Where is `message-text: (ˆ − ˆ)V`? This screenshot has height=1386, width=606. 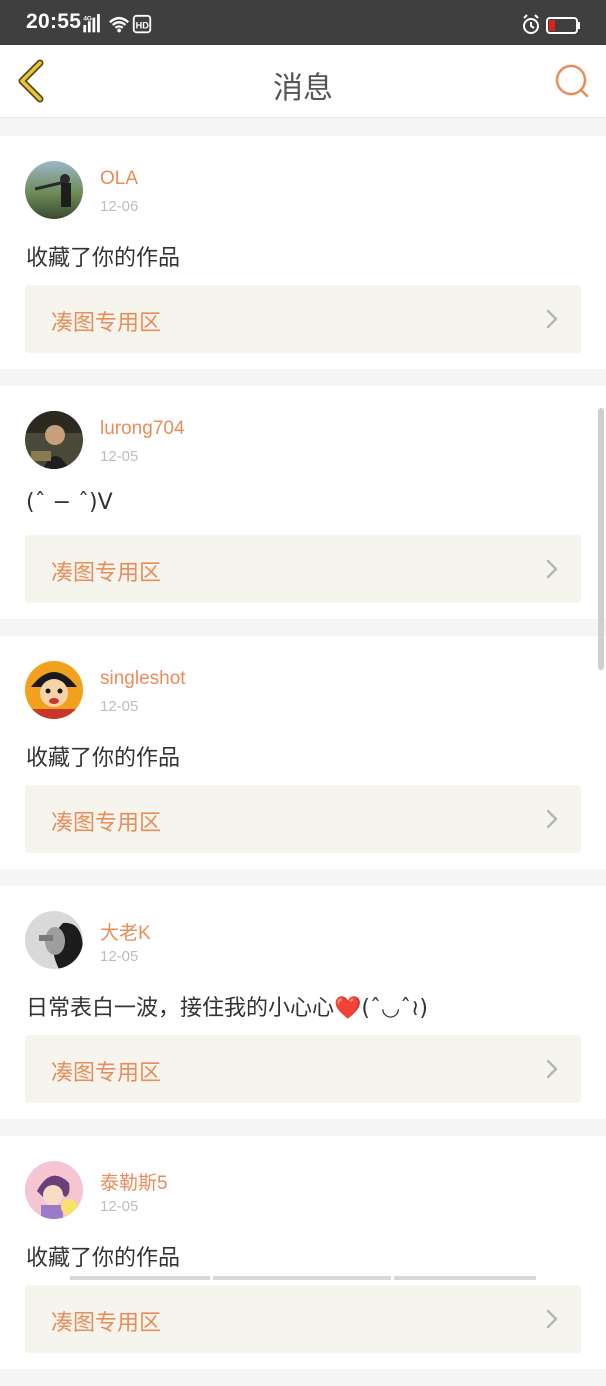 message-text: (ˆ − ˆ)V is located at coordinates (69, 502).